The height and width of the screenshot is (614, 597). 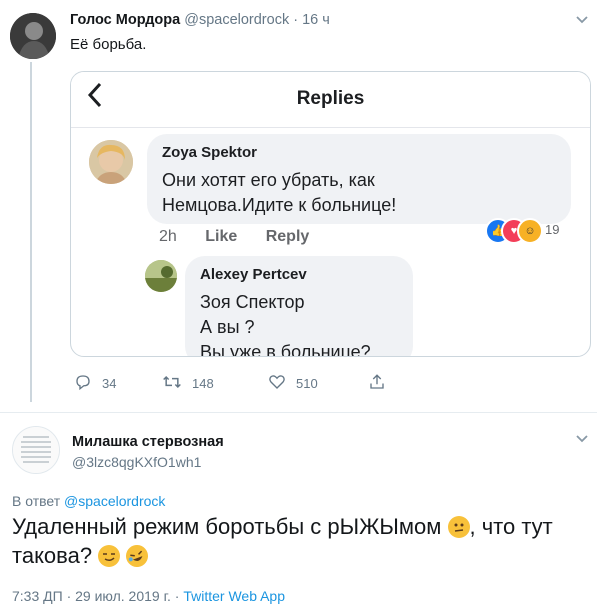 What do you see at coordinates (177, 383) in the screenshot?
I see `retweet-icon` at bounding box center [177, 383].